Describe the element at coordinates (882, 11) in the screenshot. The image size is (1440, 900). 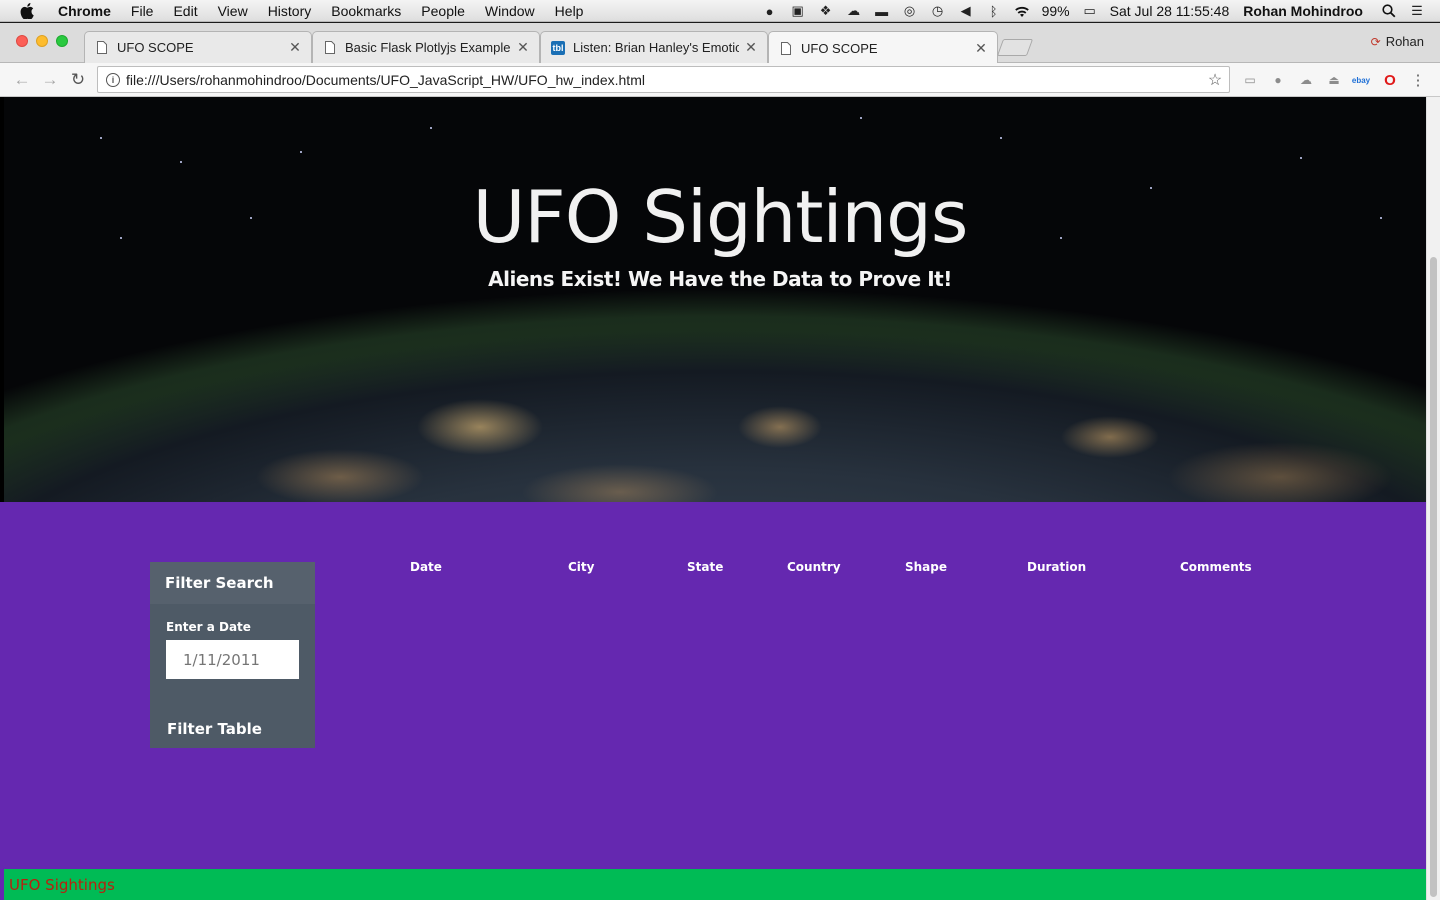
I see `battery-widget-icon: ▬` at that location.